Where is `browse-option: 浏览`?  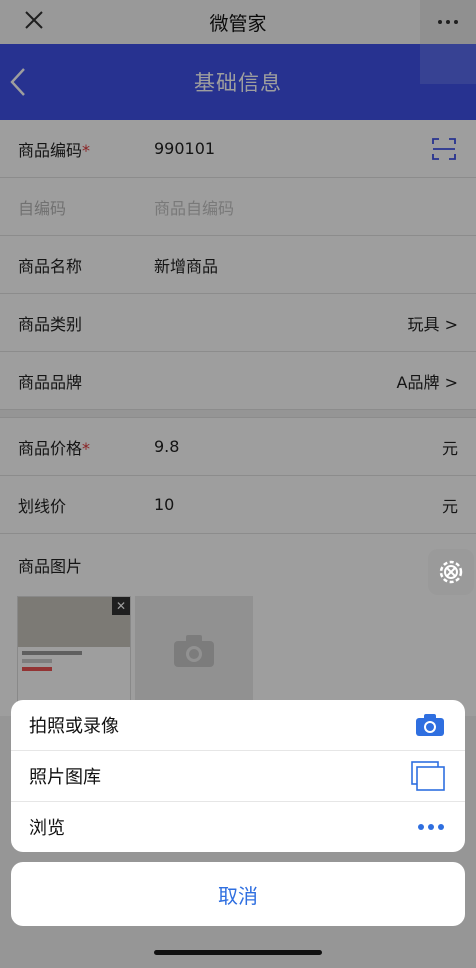
browse-option: 浏览 is located at coordinates (238, 827).